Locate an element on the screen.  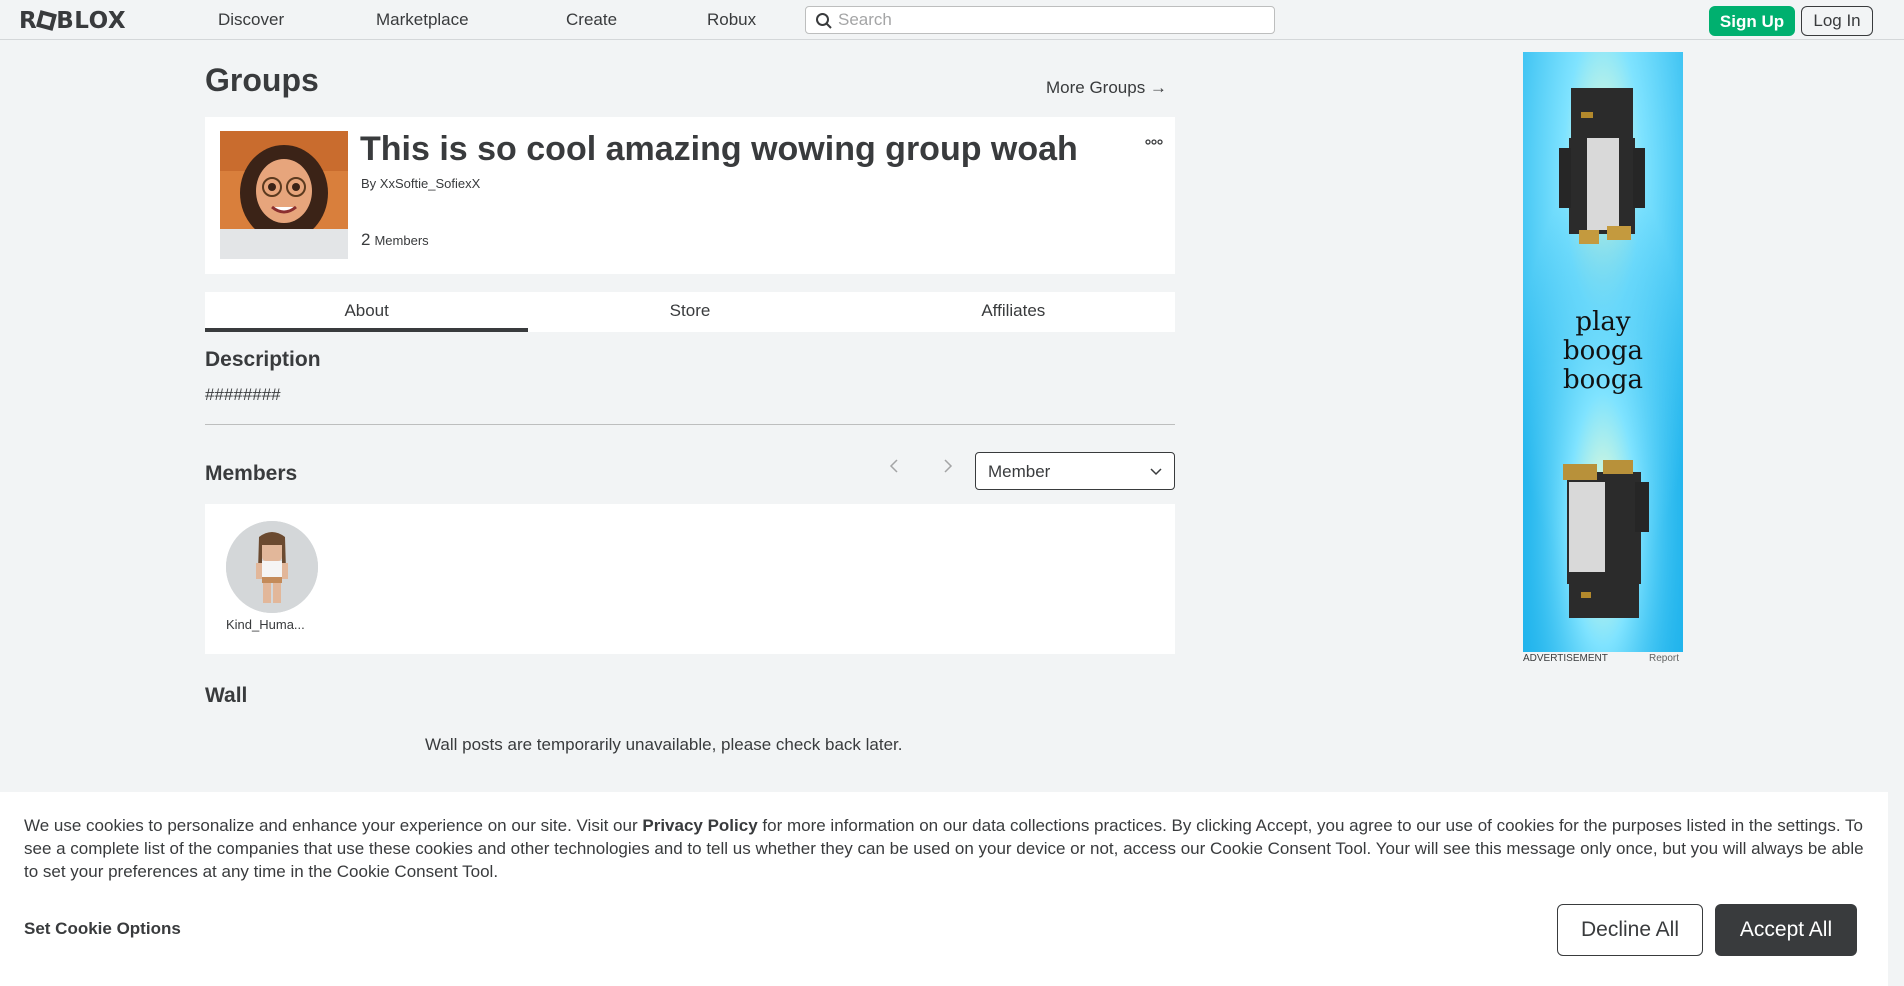
ad-text-line-2: booga is located at coordinates (1603, 351).